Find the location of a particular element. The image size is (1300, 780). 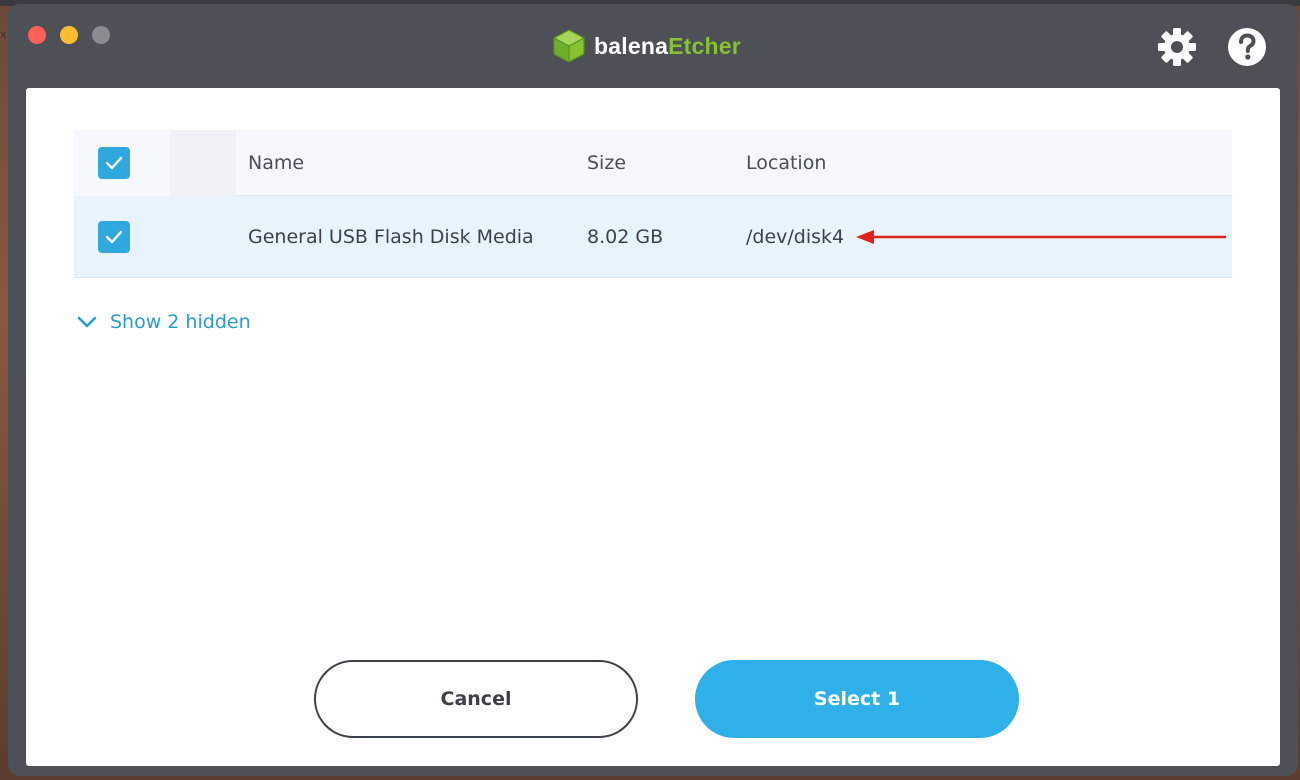

table-header: Name Size Location is located at coordinates (653, 163).